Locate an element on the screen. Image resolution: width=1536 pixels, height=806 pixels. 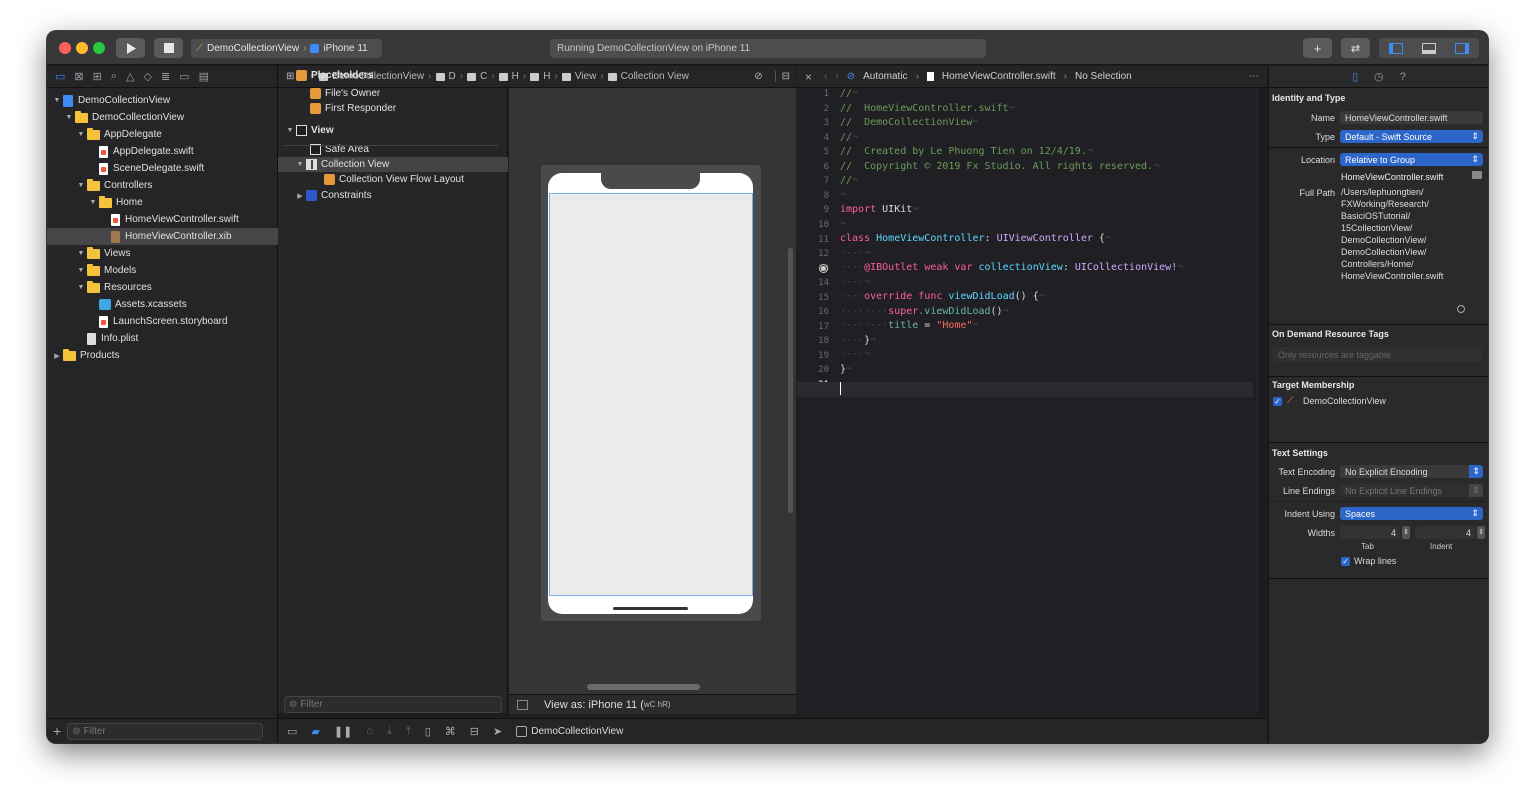
ib-canvas is located at coordinates (652, 400).